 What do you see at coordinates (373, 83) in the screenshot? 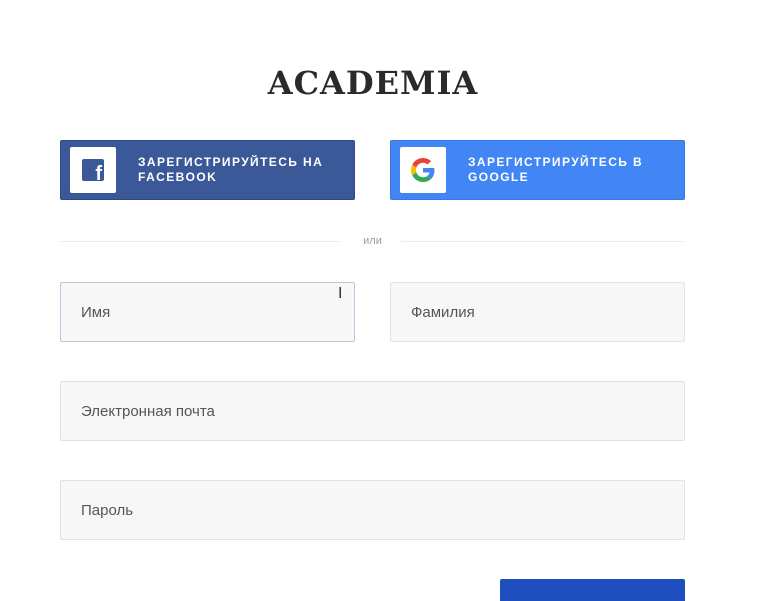
I see `academia-logo: ACADEMIA` at bounding box center [373, 83].